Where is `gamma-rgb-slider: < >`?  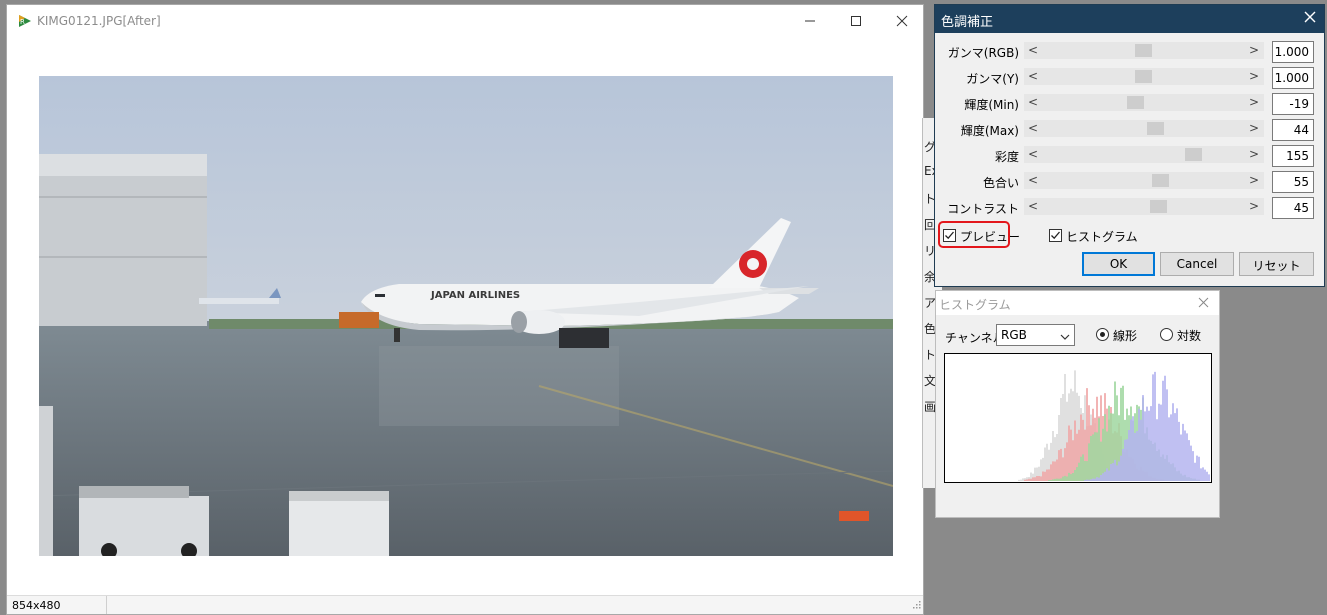
gamma-rgb-slider: < > is located at coordinates (1144, 50).